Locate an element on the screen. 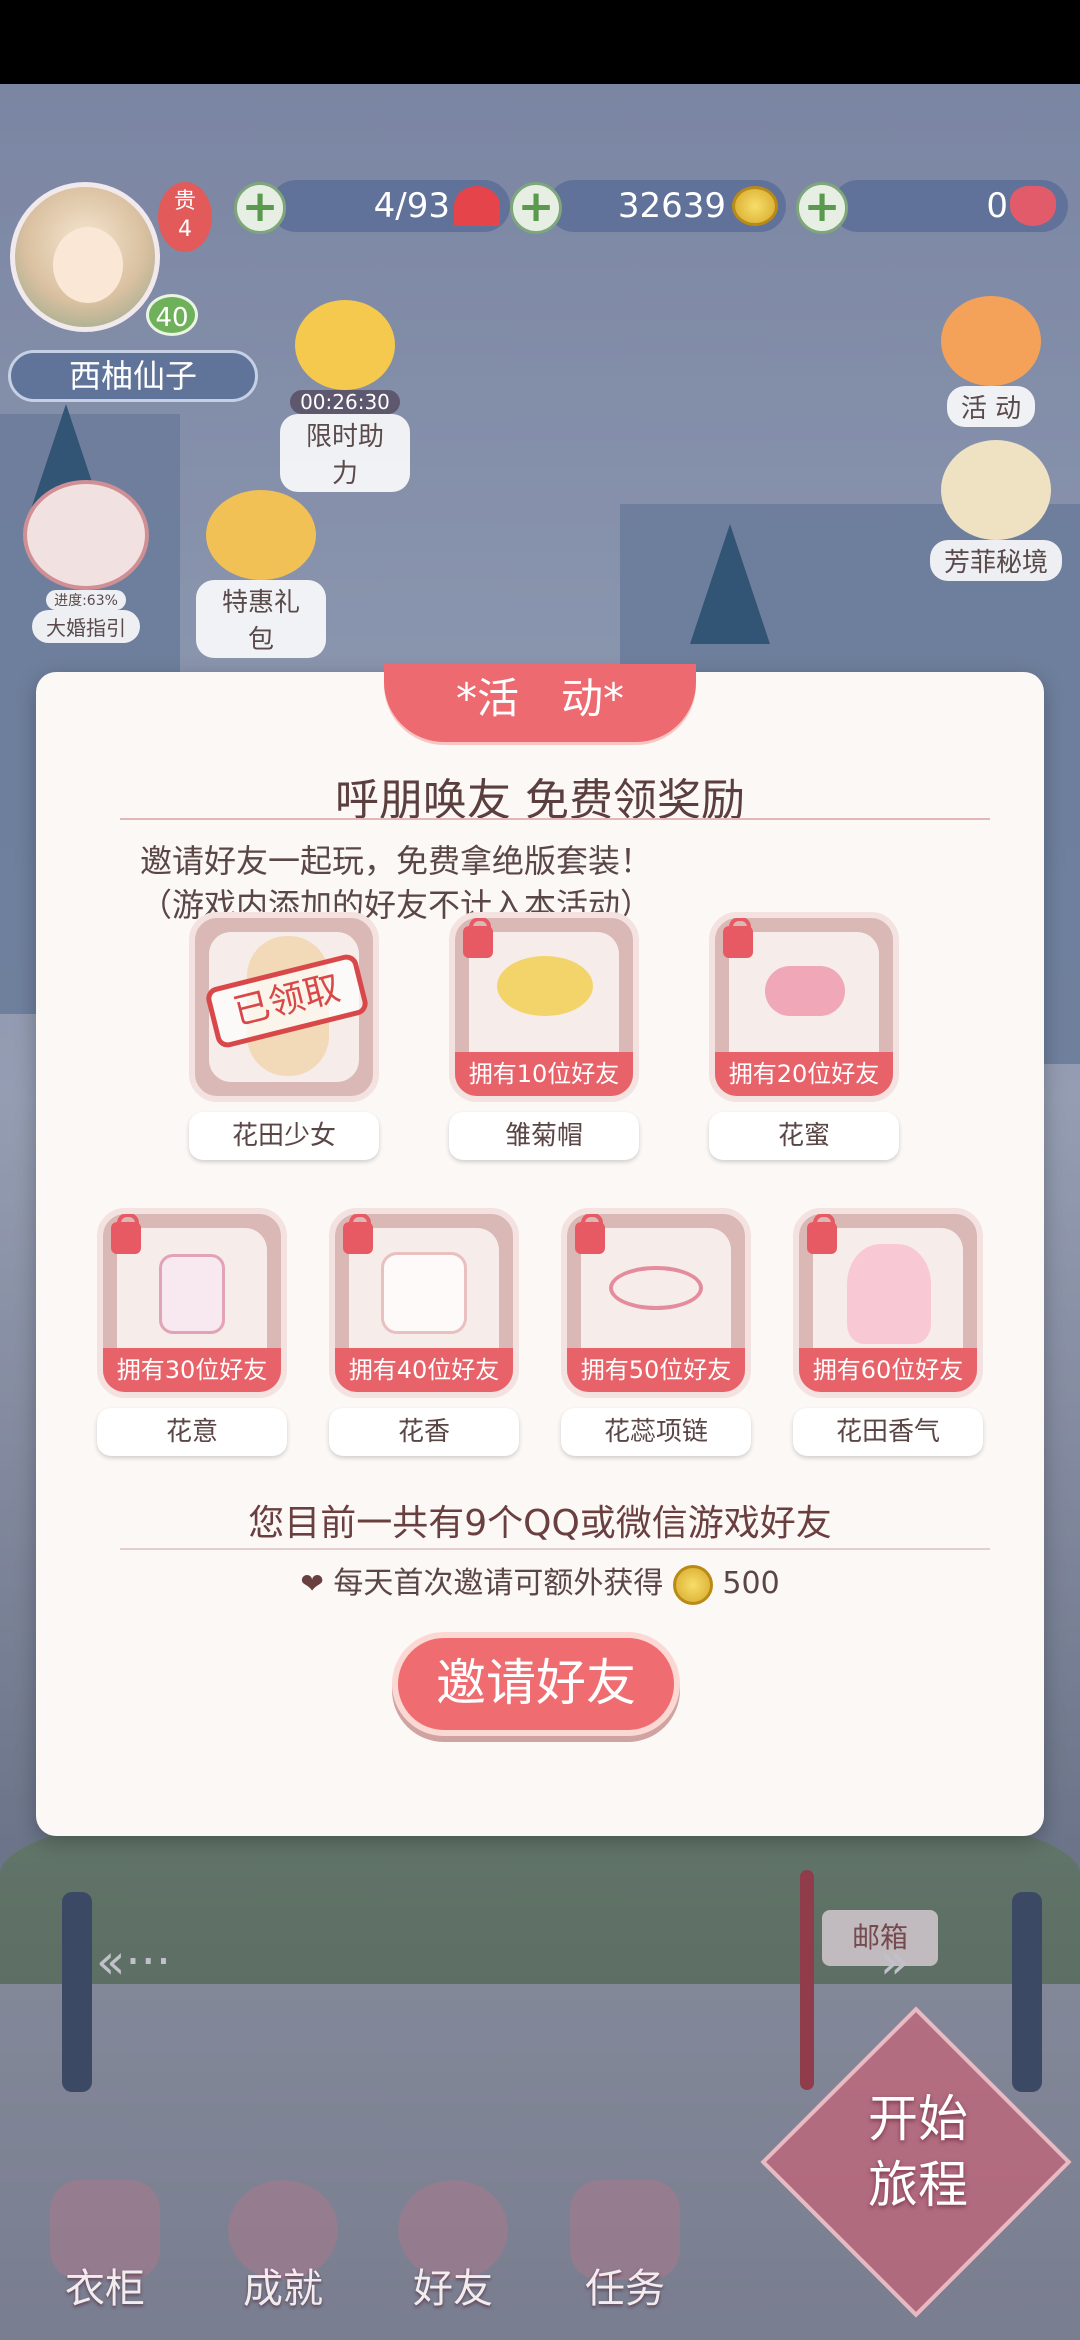  nav-tasks: 任务 is located at coordinates (625, 2247).